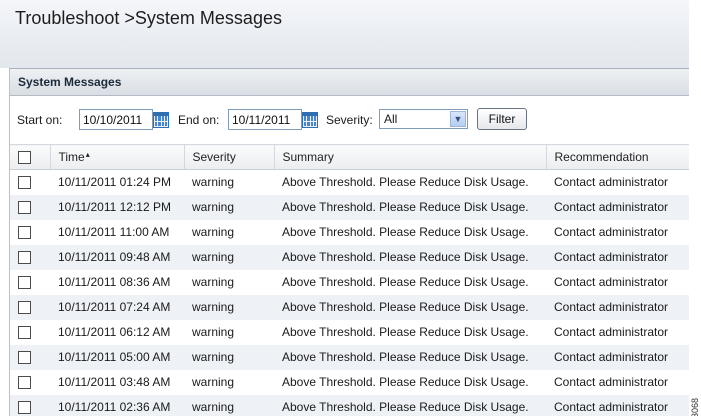  I want to click on panel-title: System Messages, so click(349, 82).